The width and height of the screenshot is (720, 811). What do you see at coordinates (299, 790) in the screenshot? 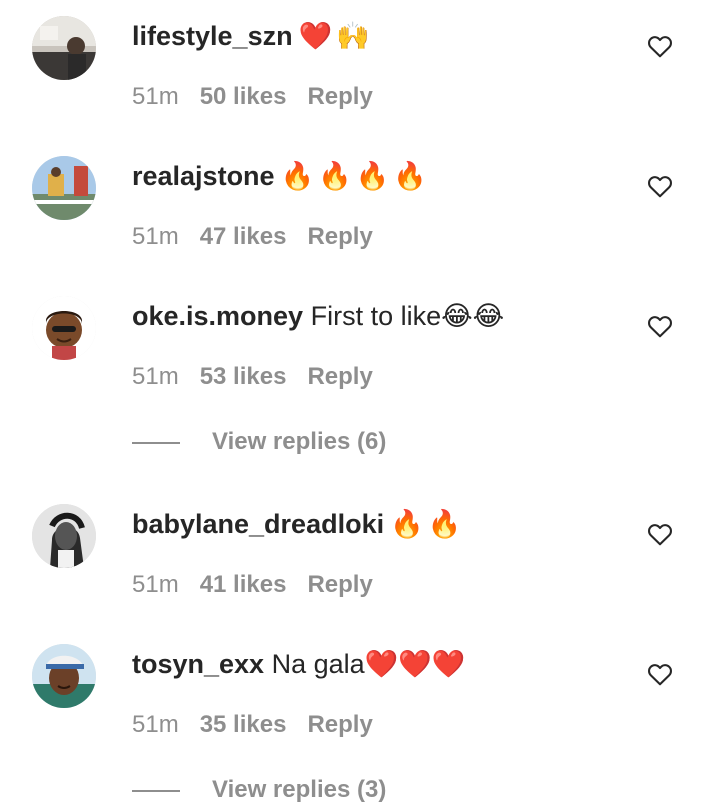
I see `view-replies-label: View replies (3)` at bounding box center [299, 790].